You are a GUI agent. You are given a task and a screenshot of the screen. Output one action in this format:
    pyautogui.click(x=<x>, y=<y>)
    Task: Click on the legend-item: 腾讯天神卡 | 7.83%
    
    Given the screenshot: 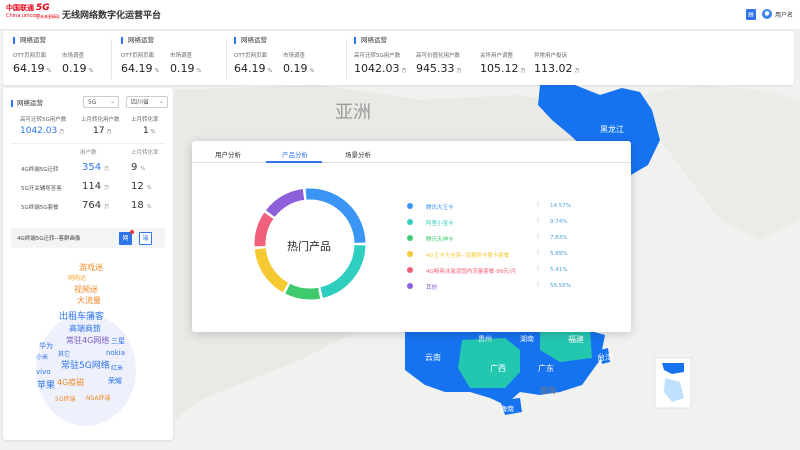 What is the action you would take?
    pyautogui.click(x=411, y=239)
    